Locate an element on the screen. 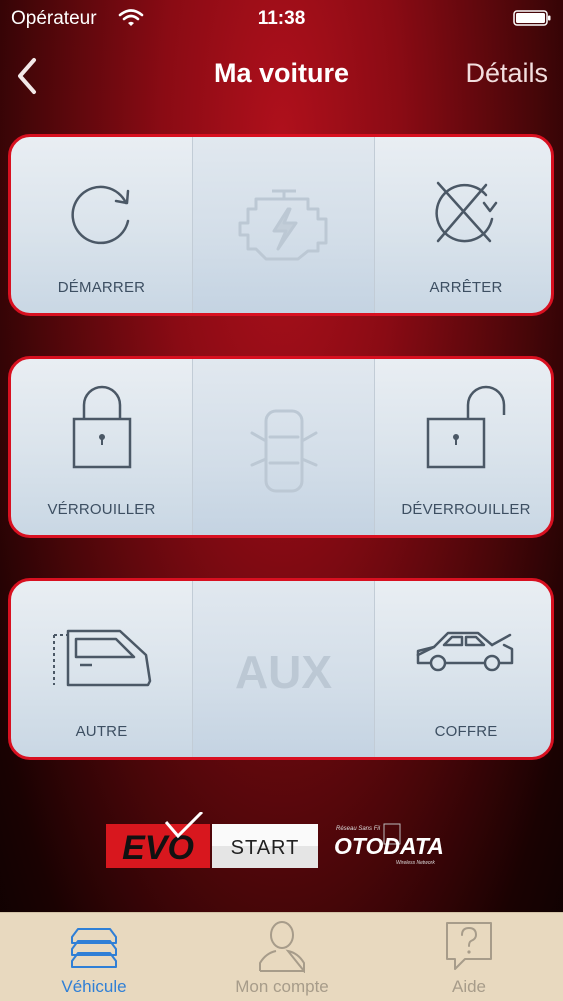 The image size is (563, 1001). start-label: DÉMARRER is located at coordinates (101, 287).